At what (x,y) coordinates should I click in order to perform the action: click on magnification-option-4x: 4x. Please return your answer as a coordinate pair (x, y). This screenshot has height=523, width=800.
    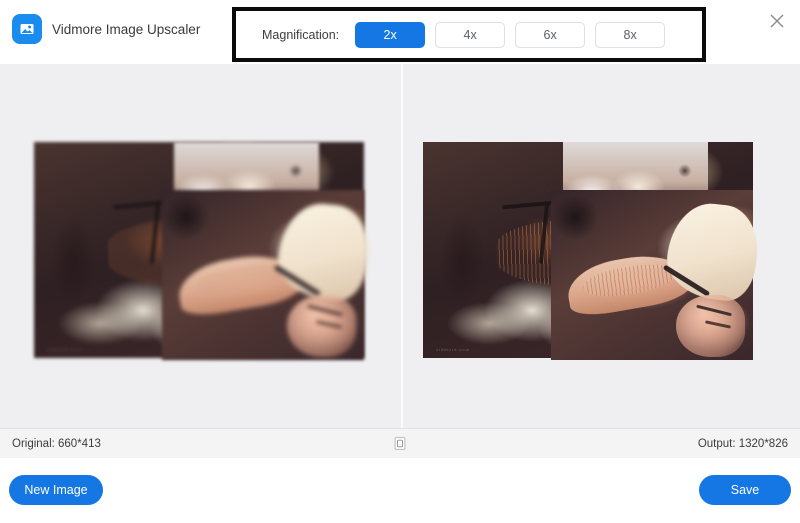
    Looking at the image, I should click on (470, 34).